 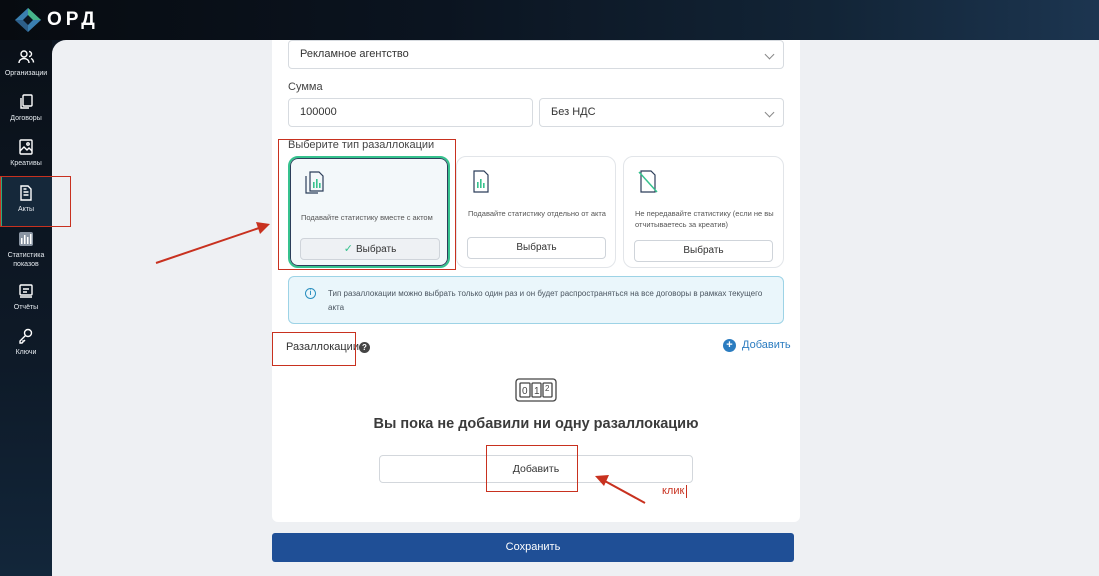 What do you see at coordinates (686, 491) in the screenshot?
I see `text-cursor` at bounding box center [686, 491].